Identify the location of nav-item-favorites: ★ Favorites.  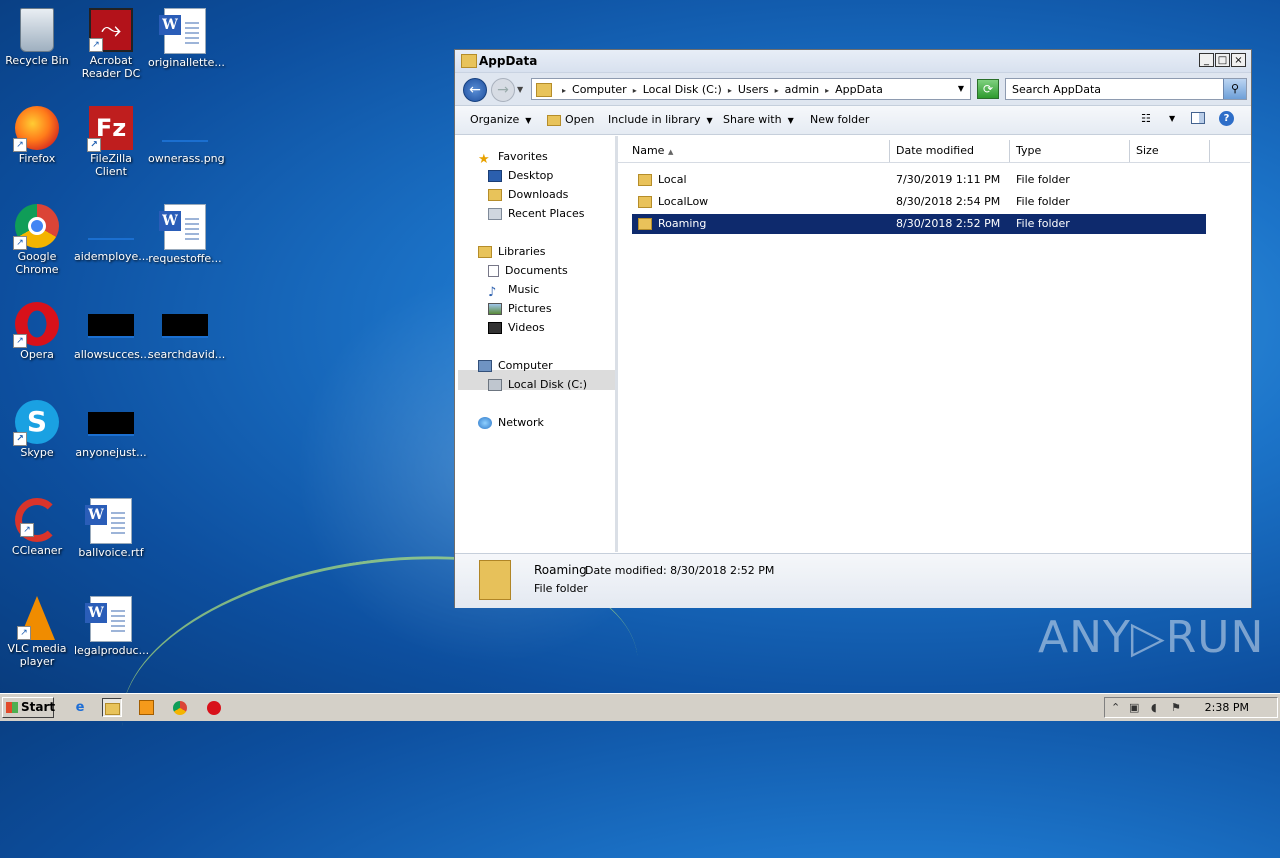
(513, 157).